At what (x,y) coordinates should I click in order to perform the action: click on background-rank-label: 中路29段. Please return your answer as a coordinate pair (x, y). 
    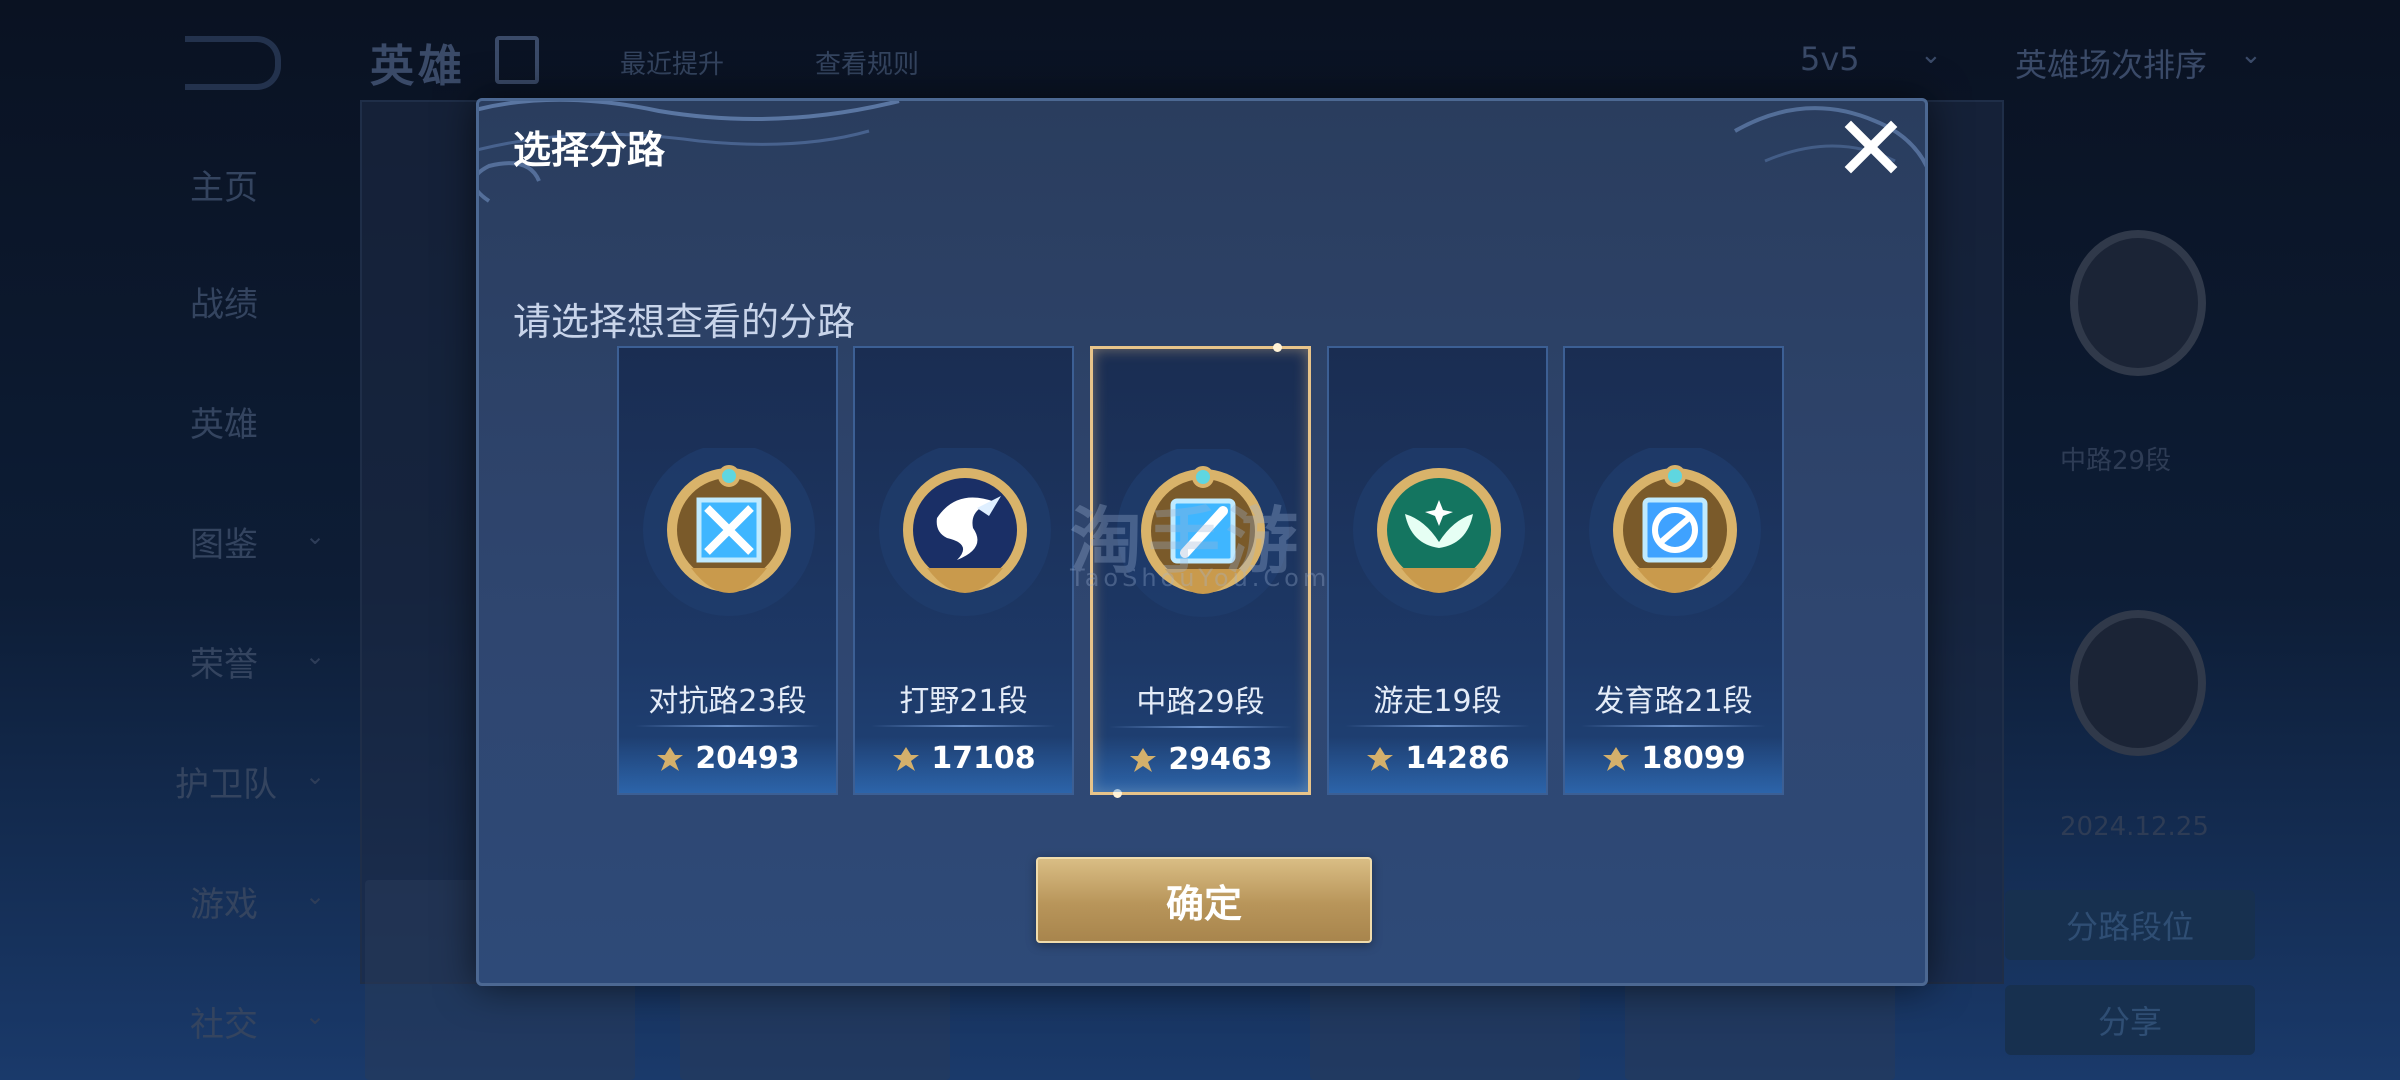
    Looking at the image, I should click on (2116, 461).